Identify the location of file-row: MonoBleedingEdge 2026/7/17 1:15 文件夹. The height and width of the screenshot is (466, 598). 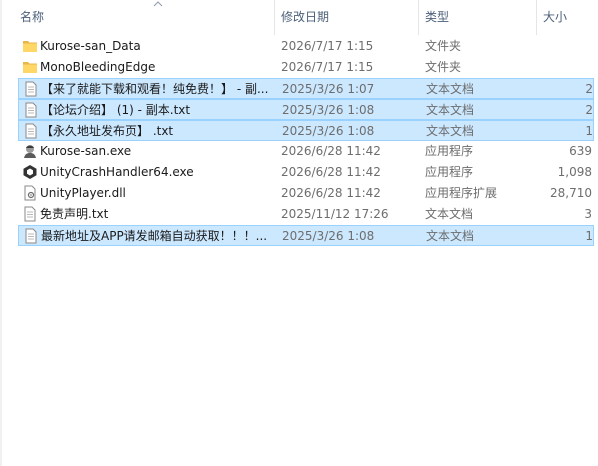
(306, 67).